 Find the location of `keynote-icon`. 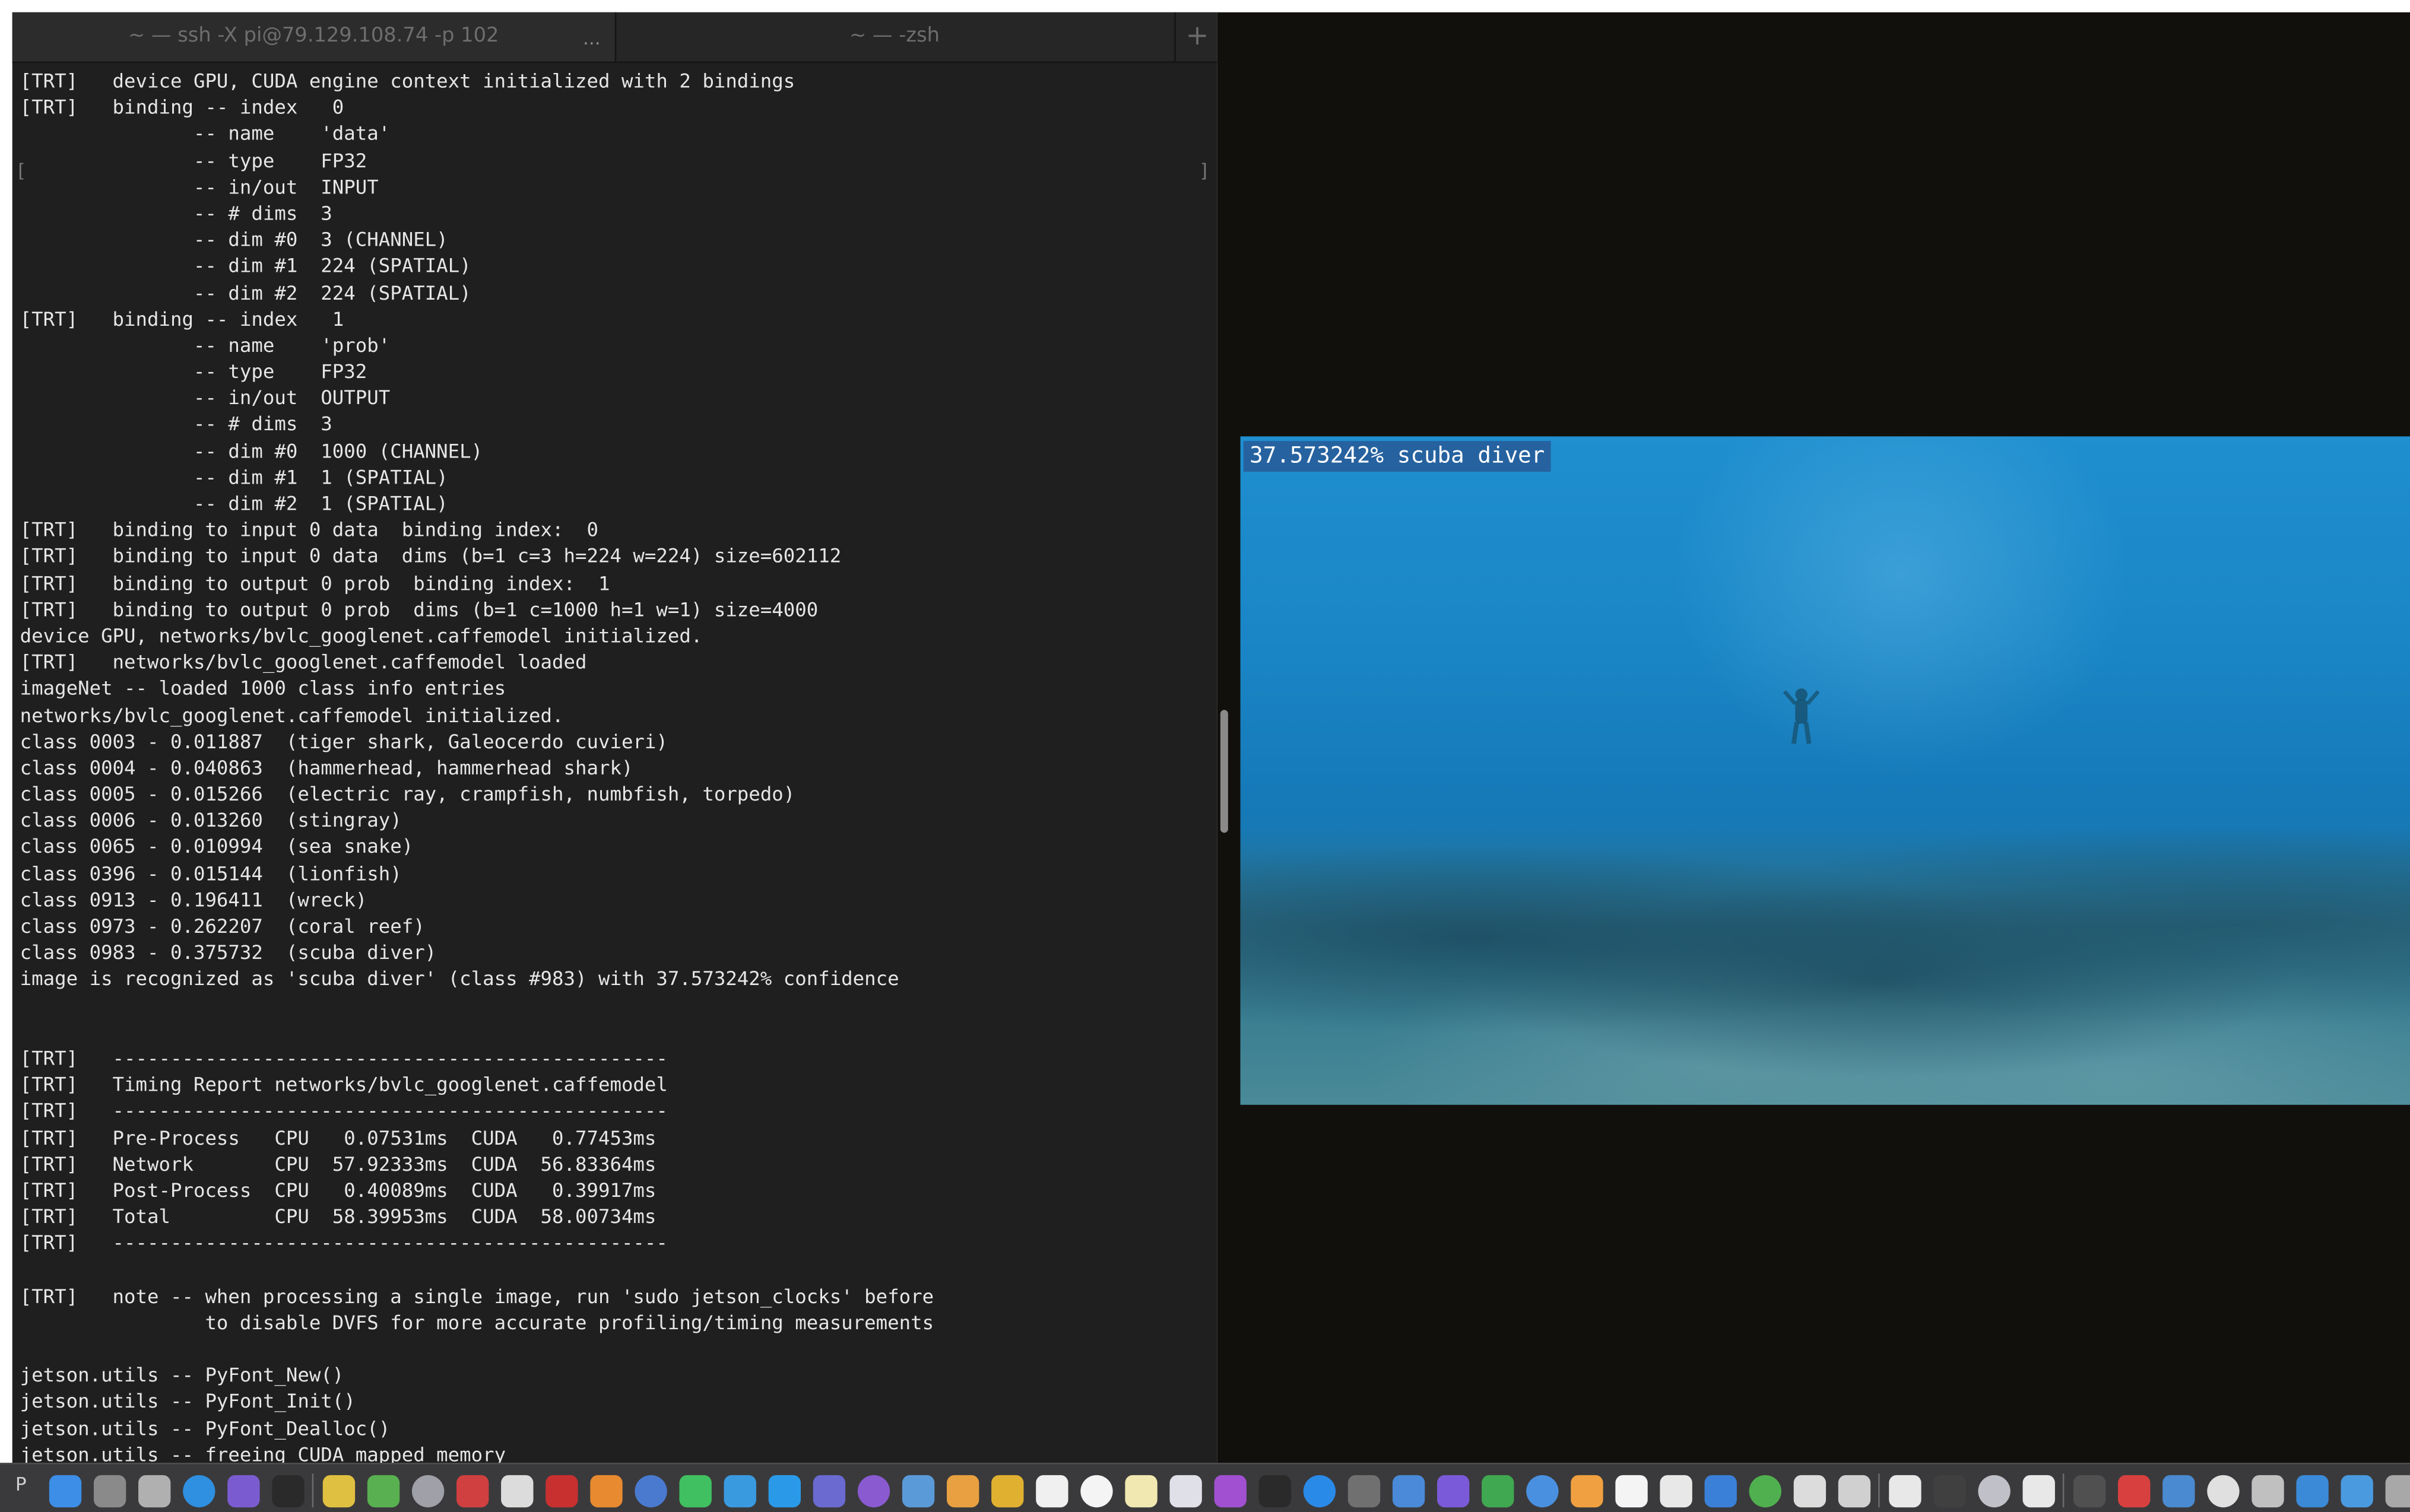

keynote-icon is located at coordinates (1542, 1491).